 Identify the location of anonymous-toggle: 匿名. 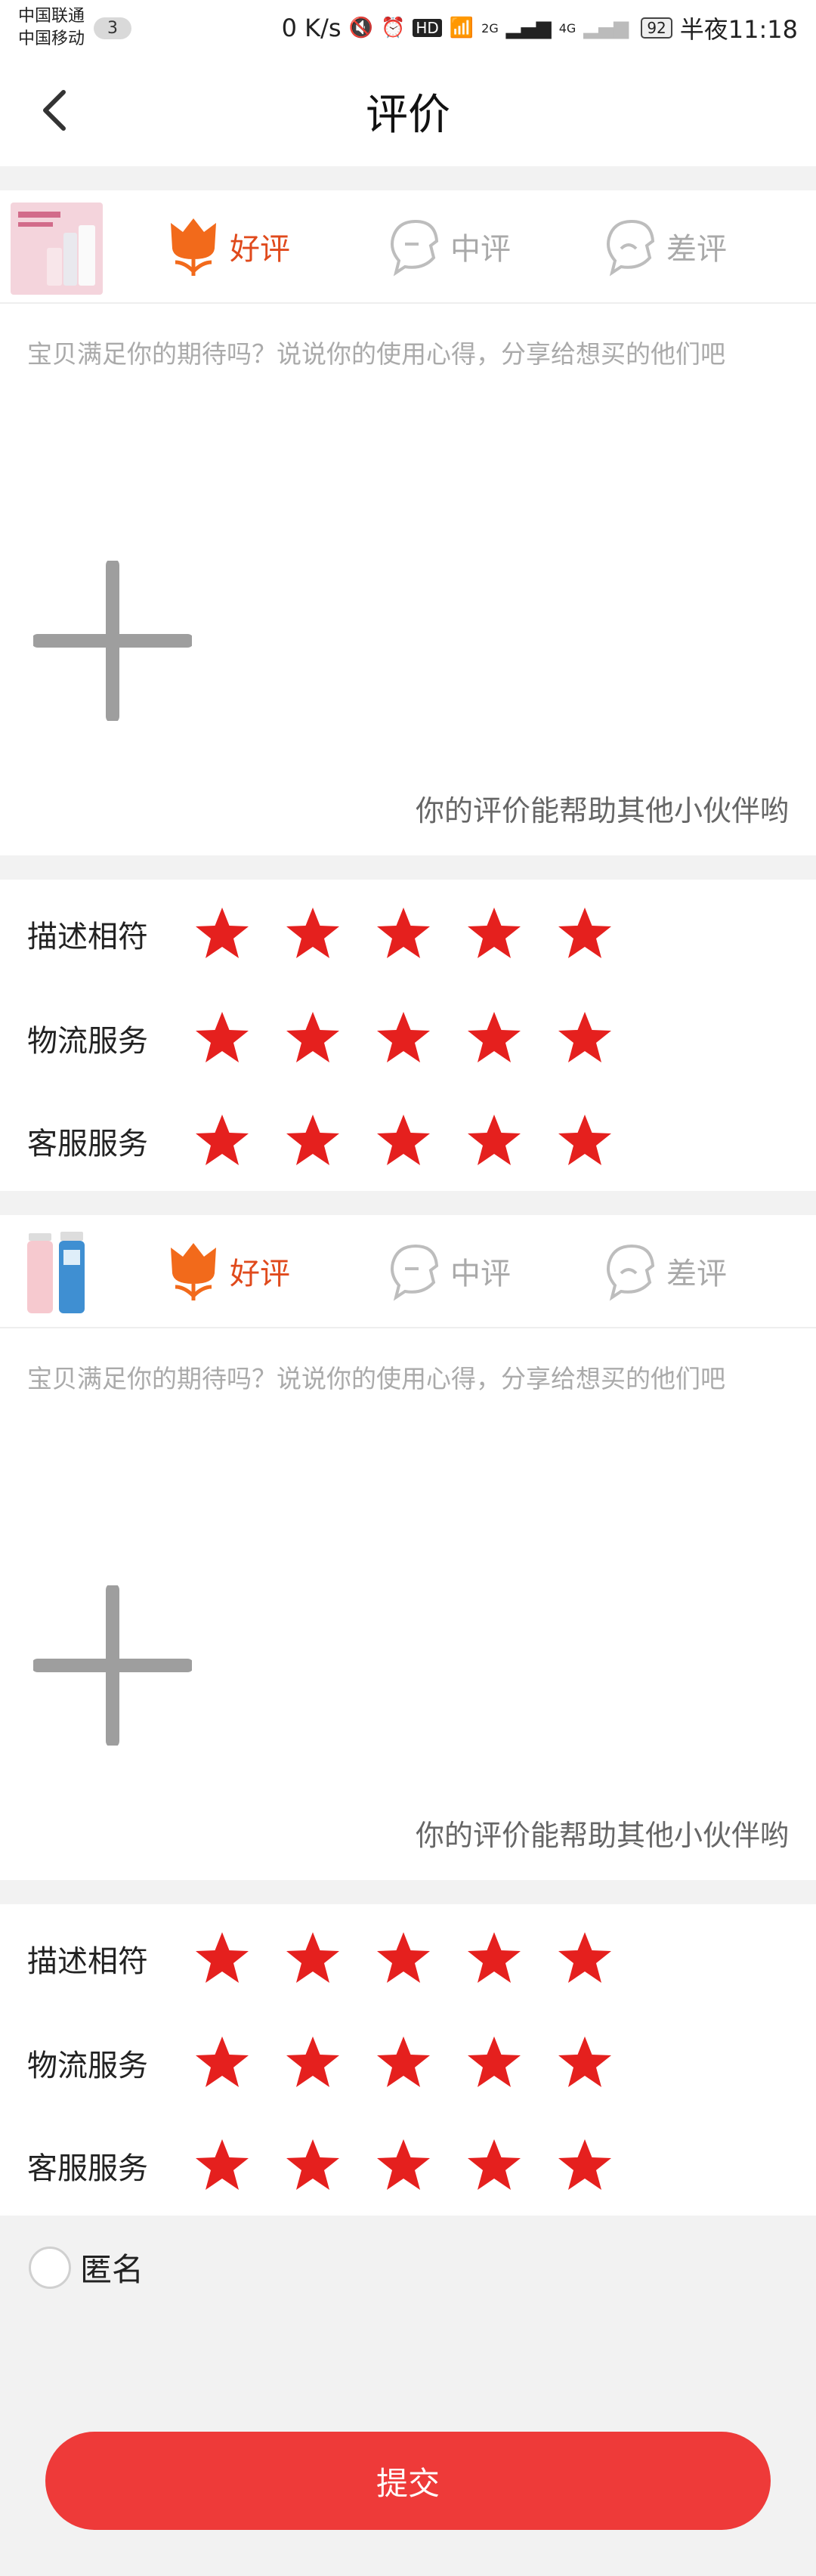
(86, 2267).